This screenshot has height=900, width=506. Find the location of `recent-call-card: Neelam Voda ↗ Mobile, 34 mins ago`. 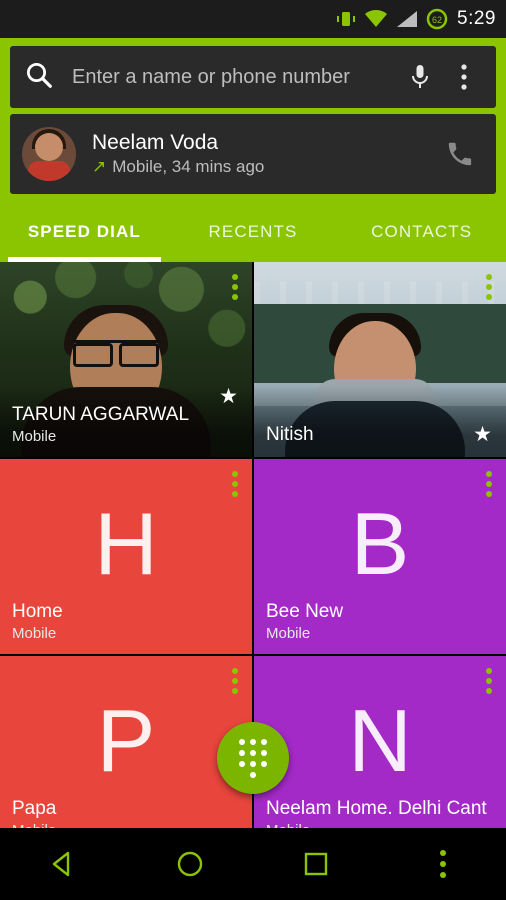

recent-call-card: Neelam Voda ↗ Mobile, 34 mins ago is located at coordinates (253, 154).